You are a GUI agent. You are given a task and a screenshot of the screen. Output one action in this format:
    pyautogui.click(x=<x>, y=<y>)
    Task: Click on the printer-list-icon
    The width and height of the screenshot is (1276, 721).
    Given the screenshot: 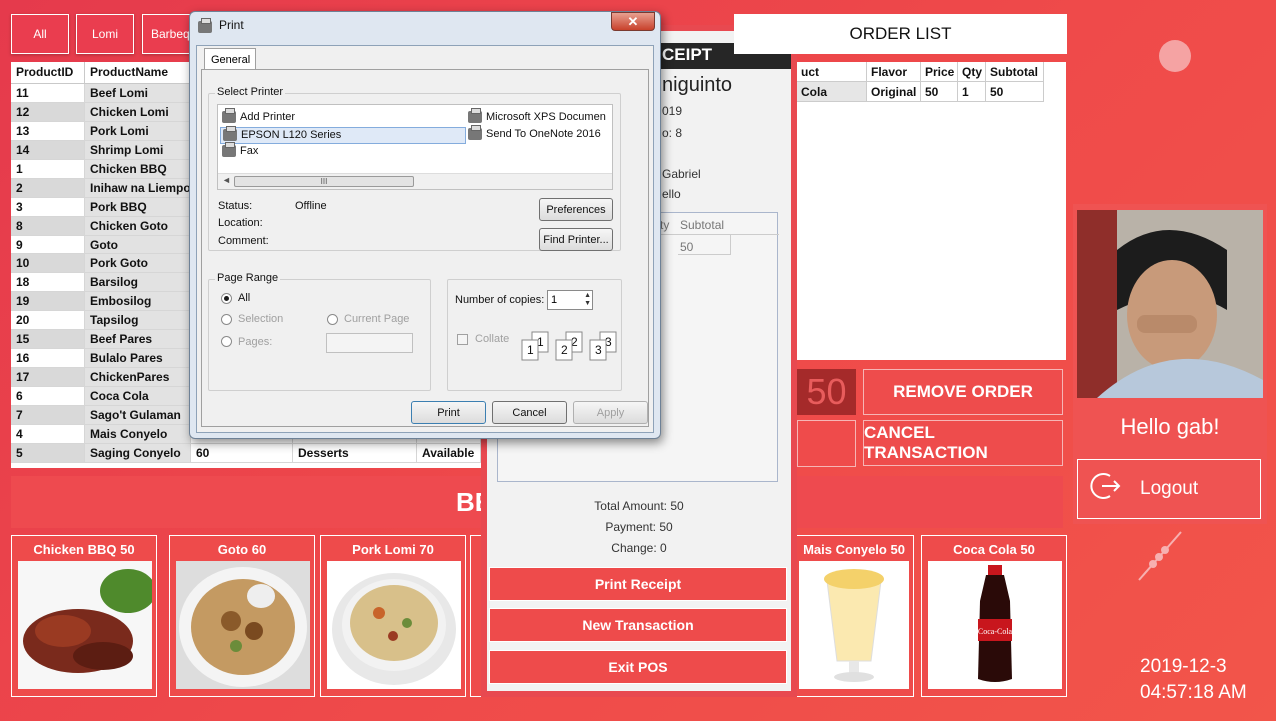 What is the action you would take?
    pyautogui.click(x=229, y=116)
    